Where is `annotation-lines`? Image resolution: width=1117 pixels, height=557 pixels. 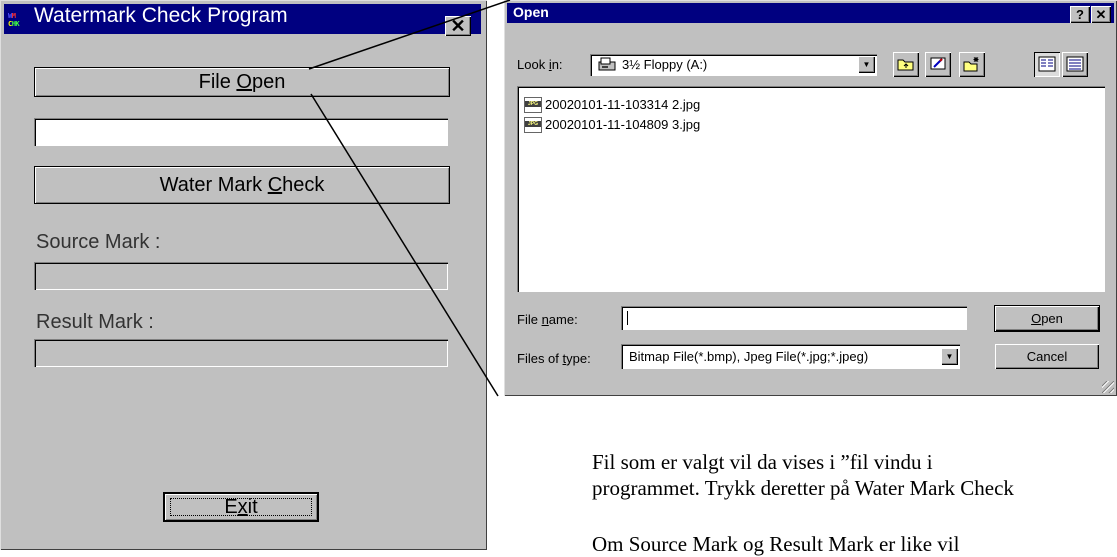 annotation-lines is located at coordinates (409, 198).